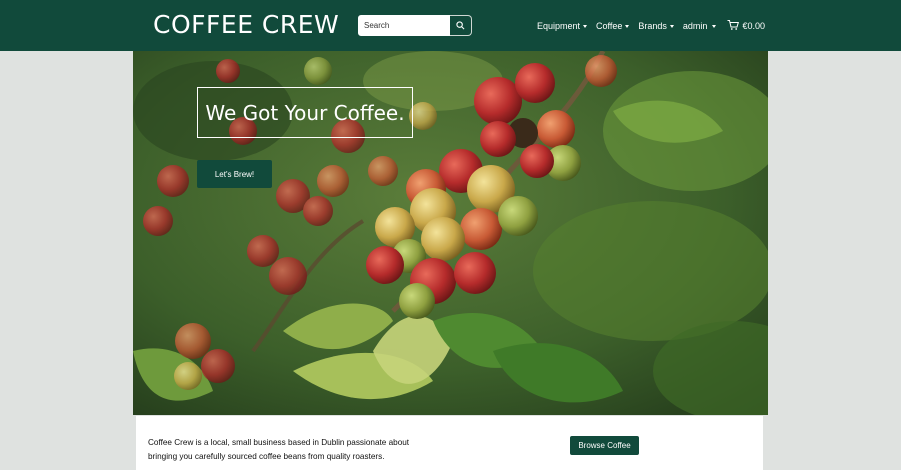 This screenshot has height=470, width=901. I want to click on nav-item-label: admin, so click(695, 26).